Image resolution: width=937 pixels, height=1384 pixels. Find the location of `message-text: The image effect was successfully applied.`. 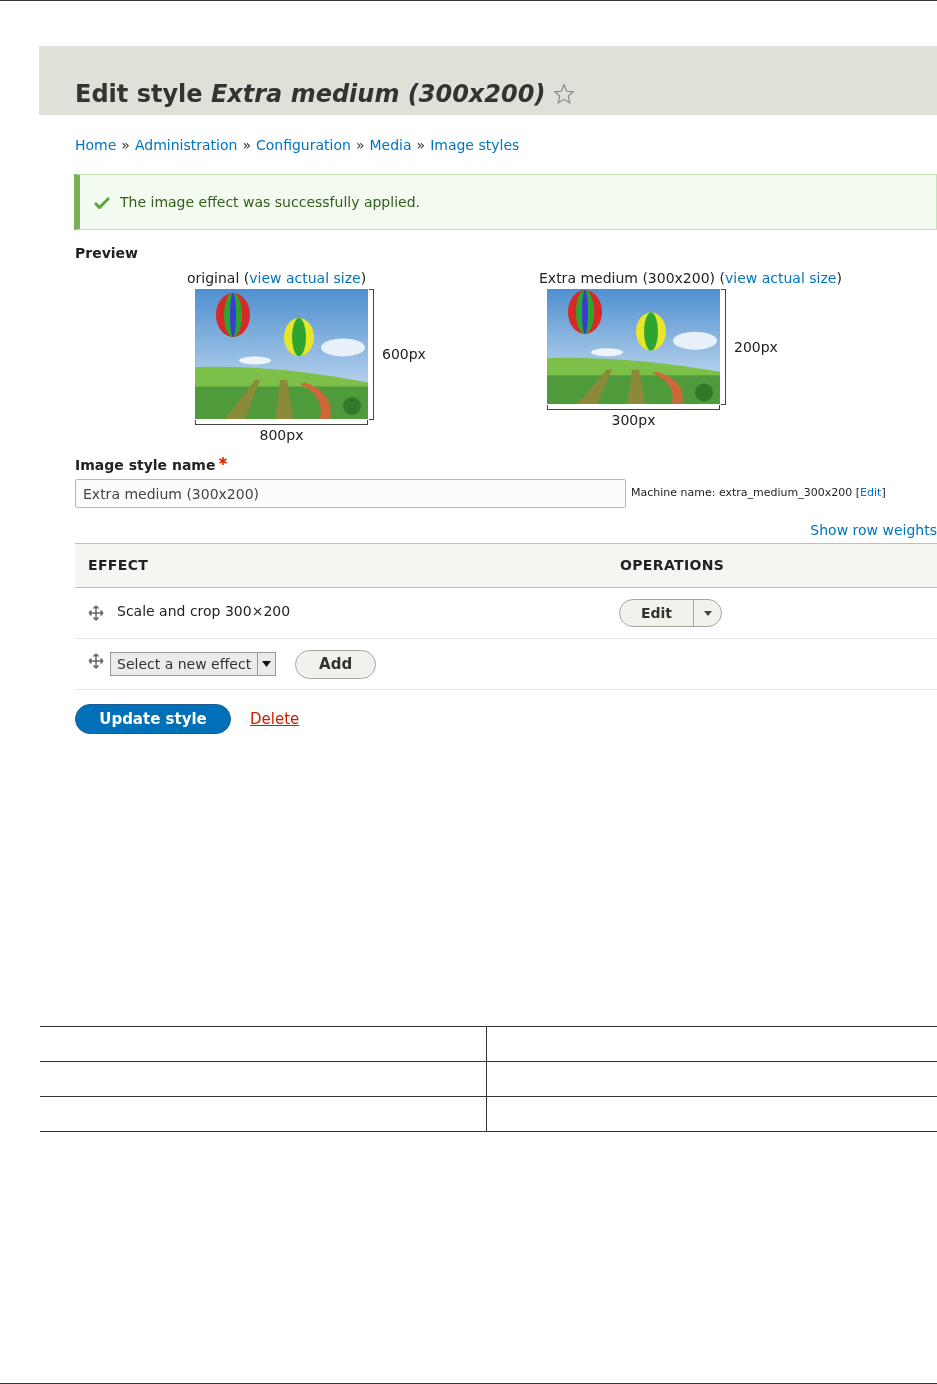

message-text: The image effect was successfully applied. is located at coordinates (270, 202).